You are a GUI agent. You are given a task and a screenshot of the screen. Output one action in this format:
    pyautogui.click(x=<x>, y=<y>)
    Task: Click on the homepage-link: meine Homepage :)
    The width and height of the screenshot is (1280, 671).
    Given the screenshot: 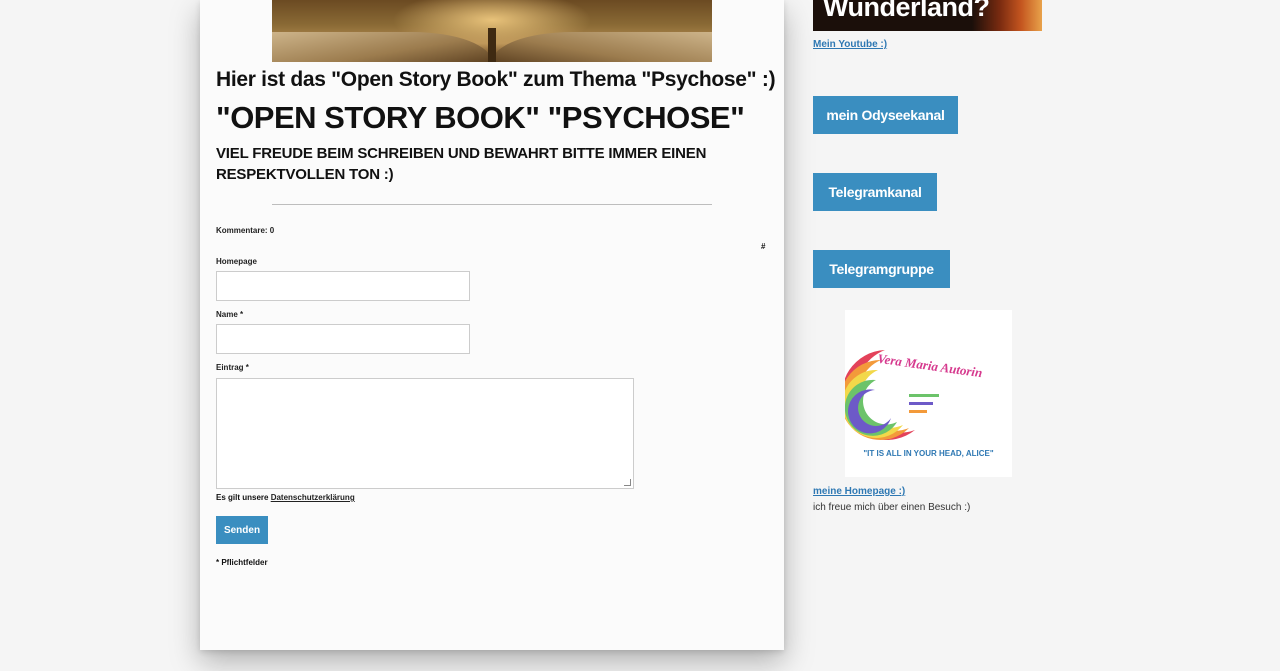 What is the action you would take?
    pyautogui.click(x=859, y=491)
    